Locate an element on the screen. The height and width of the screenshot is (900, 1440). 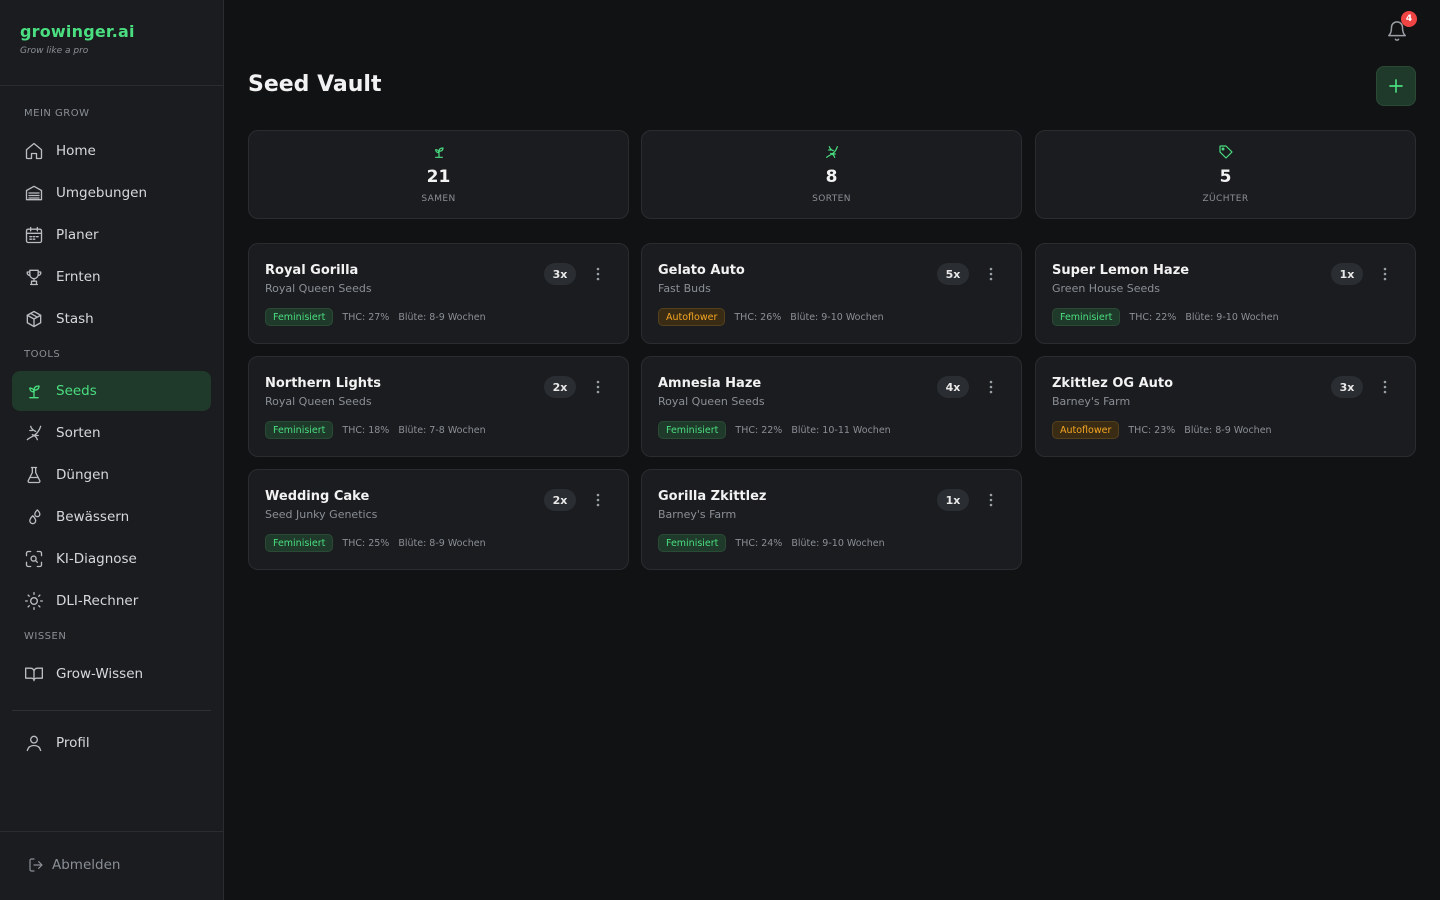
flask-icon is located at coordinates (34, 475).